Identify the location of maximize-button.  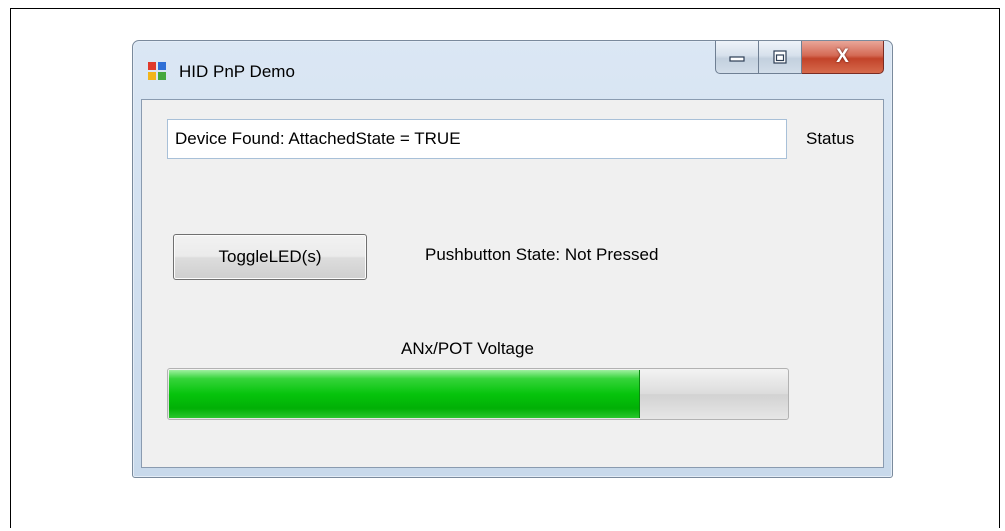
(780, 57).